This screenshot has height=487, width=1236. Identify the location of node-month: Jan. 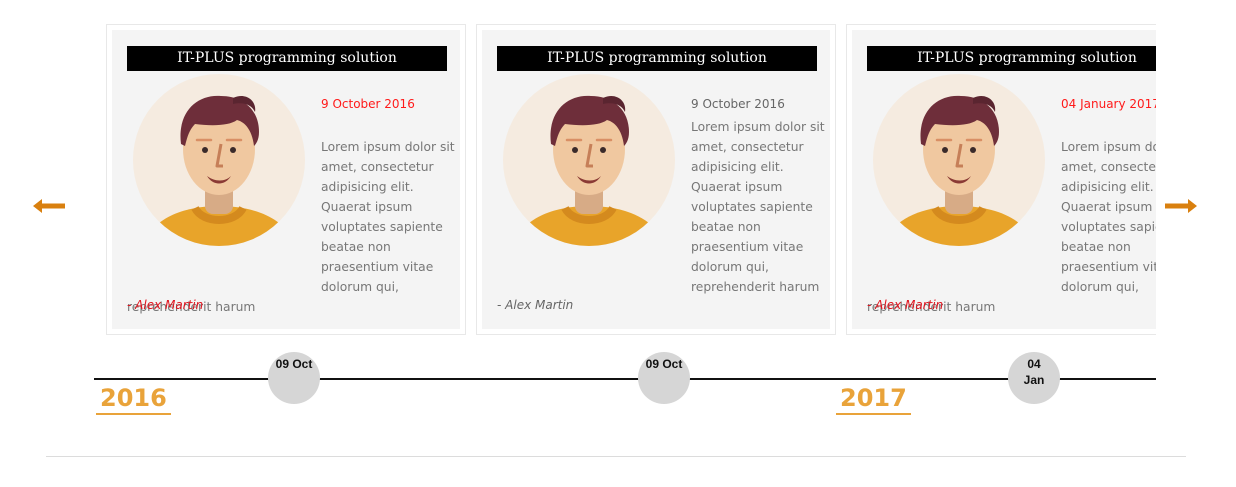
(1034, 380).